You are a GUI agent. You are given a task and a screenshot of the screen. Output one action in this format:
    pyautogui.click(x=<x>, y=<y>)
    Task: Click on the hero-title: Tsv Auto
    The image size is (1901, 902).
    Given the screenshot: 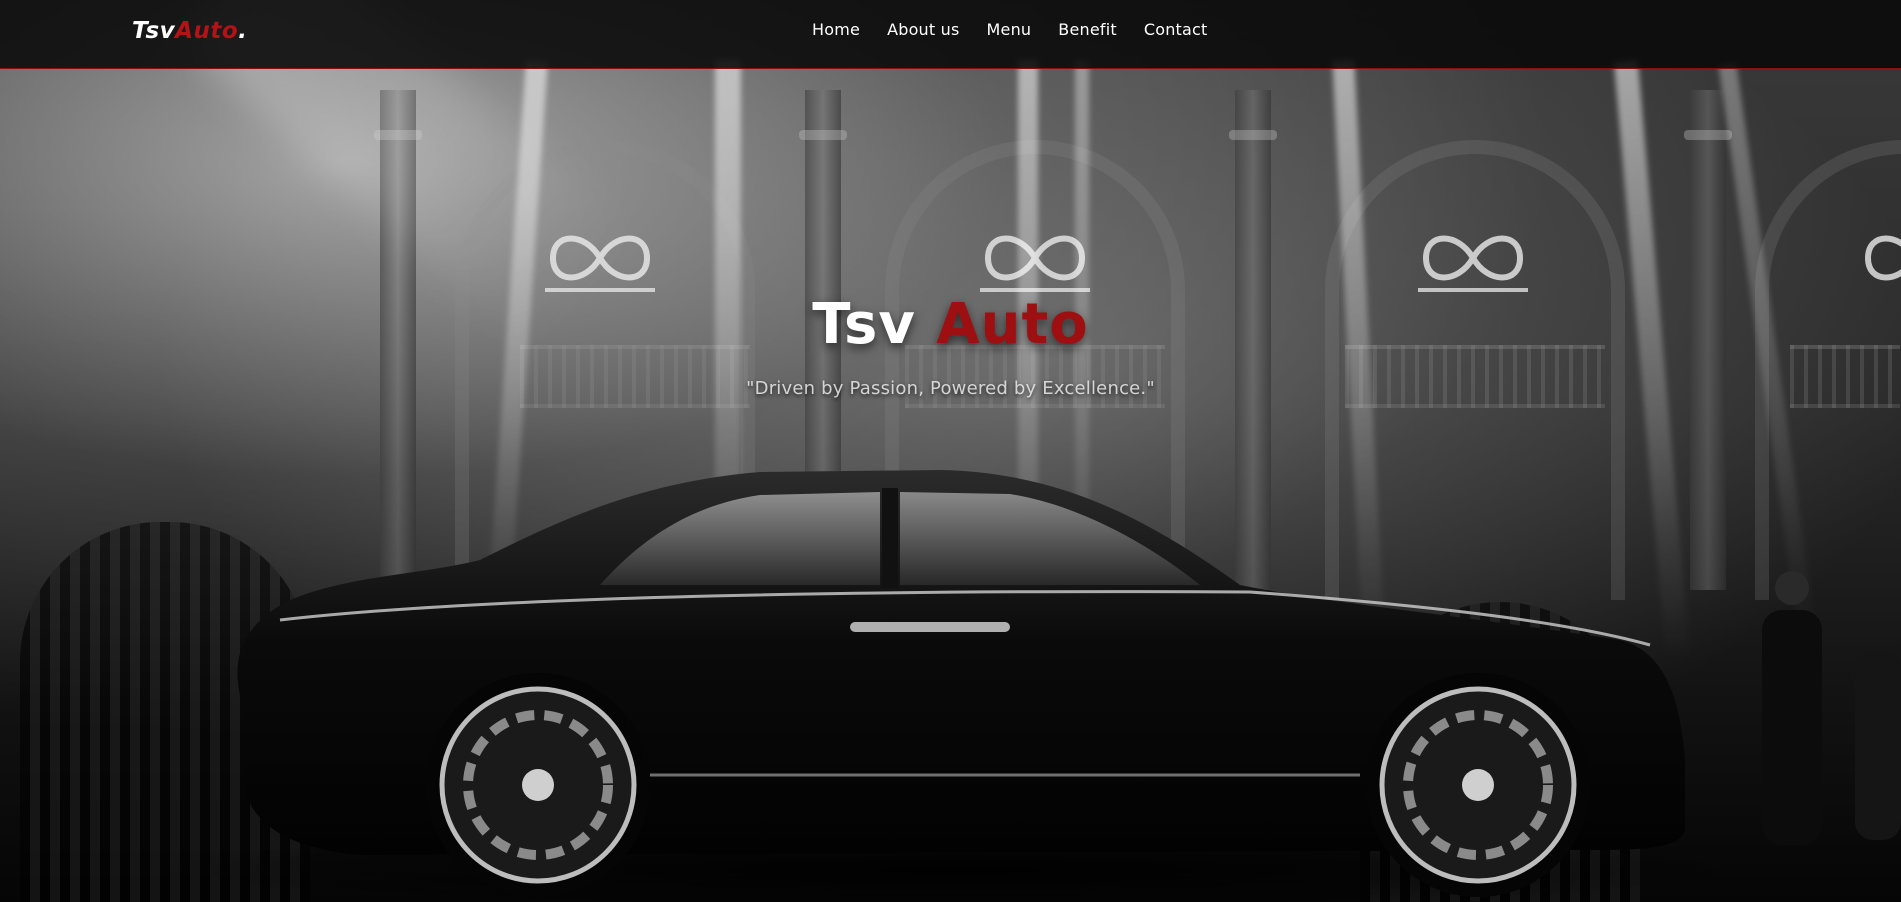 What is the action you would take?
    pyautogui.click(x=950, y=324)
    